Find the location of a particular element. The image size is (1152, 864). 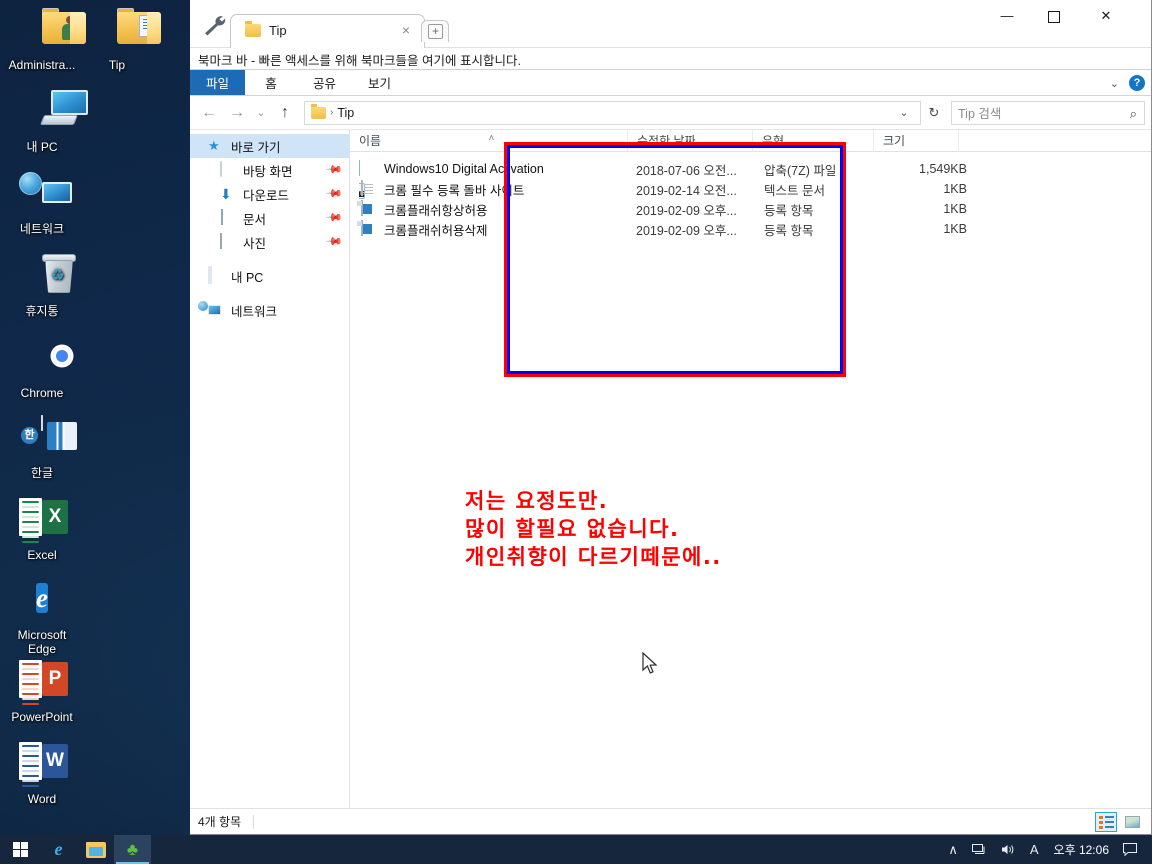

desktop-icon-recycle-bin: ♻ 휴지통 is located at coordinates (42, 286).